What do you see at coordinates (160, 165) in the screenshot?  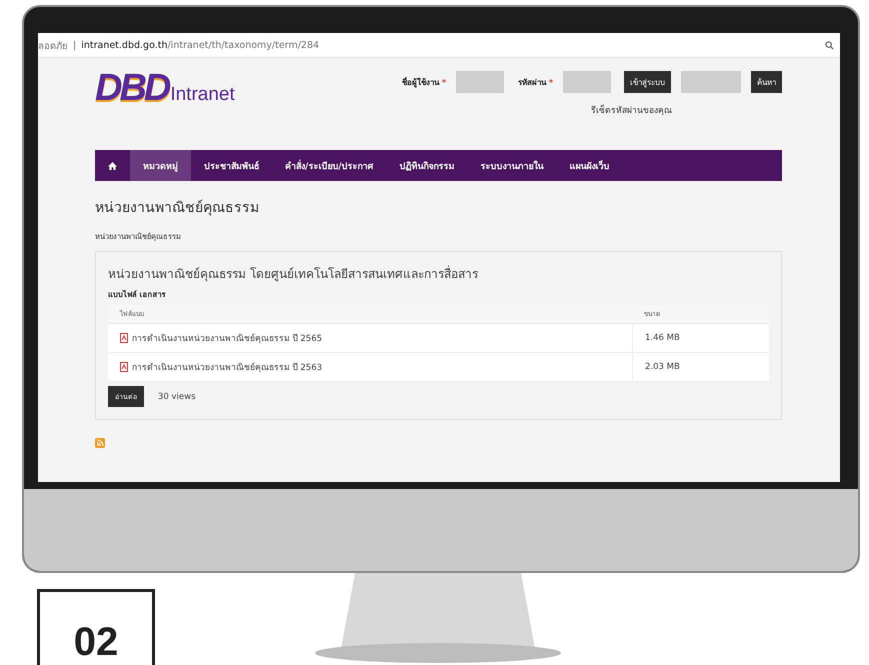 I see `nav-tab: หมวดหมู่` at bounding box center [160, 165].